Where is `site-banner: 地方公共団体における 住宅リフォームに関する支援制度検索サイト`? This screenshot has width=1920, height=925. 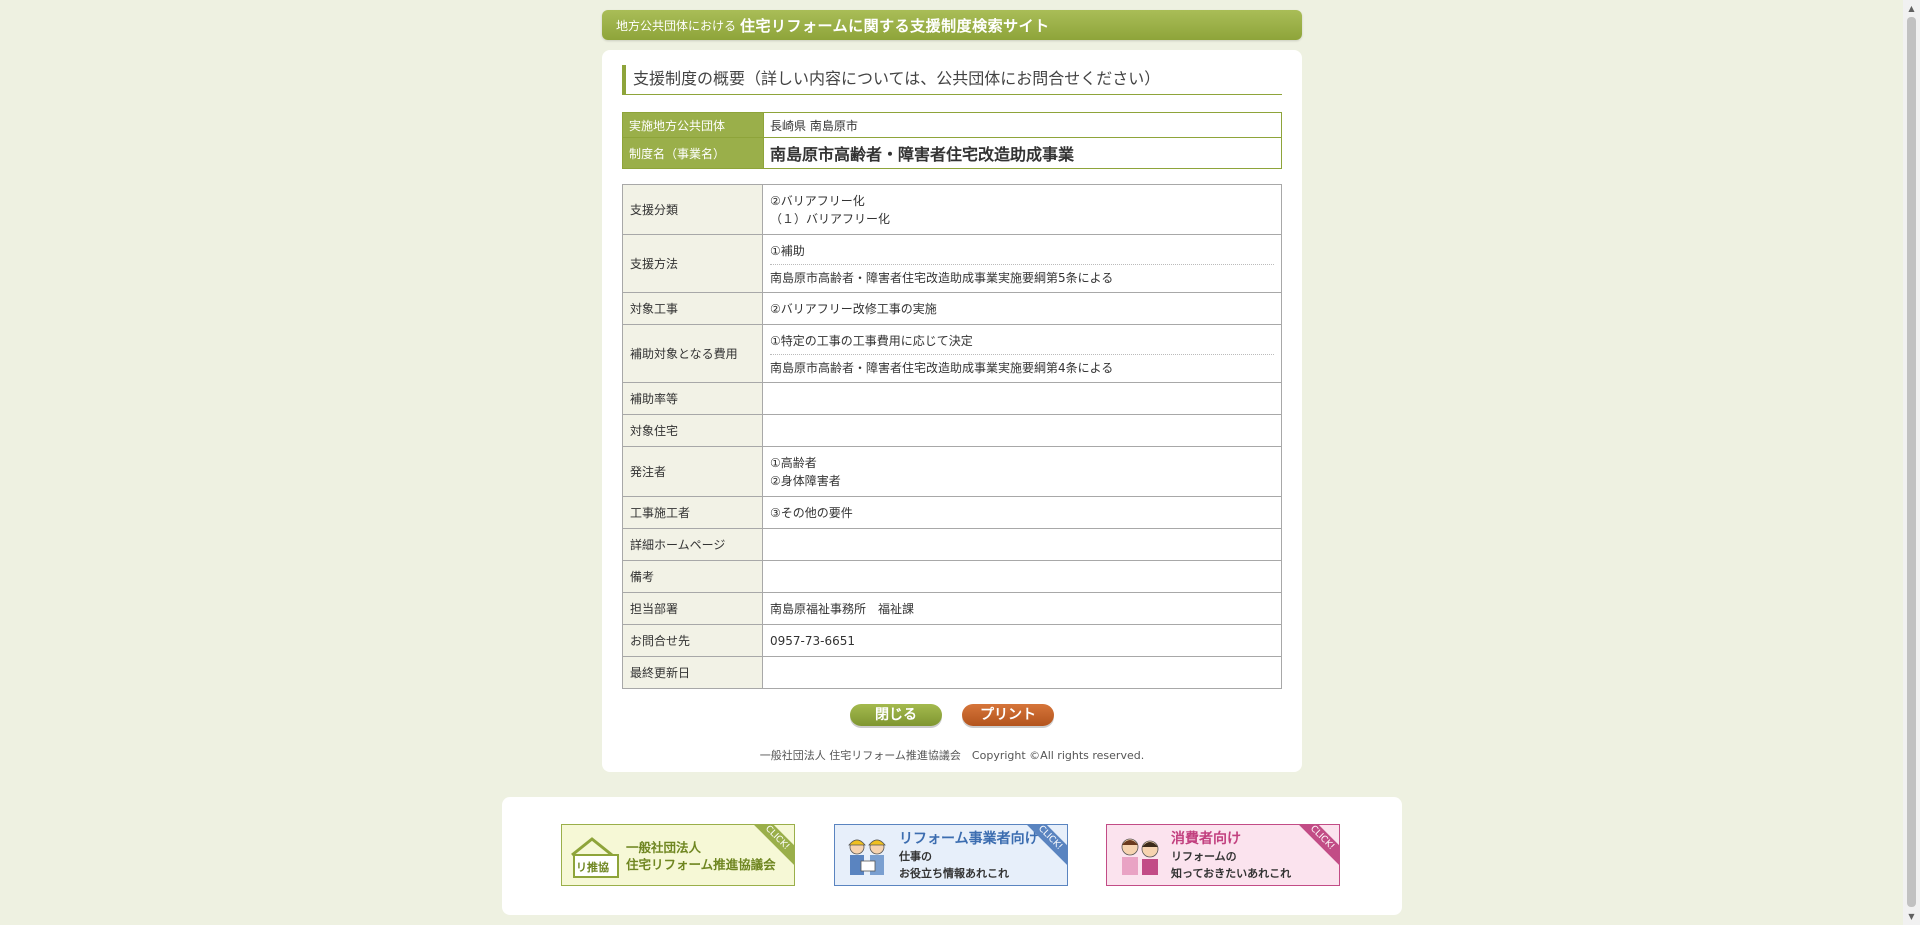
site-banner: 地方公共団体における 住宅リフォームに関する支援制度検索サイト is located at coordinates (952, 25).